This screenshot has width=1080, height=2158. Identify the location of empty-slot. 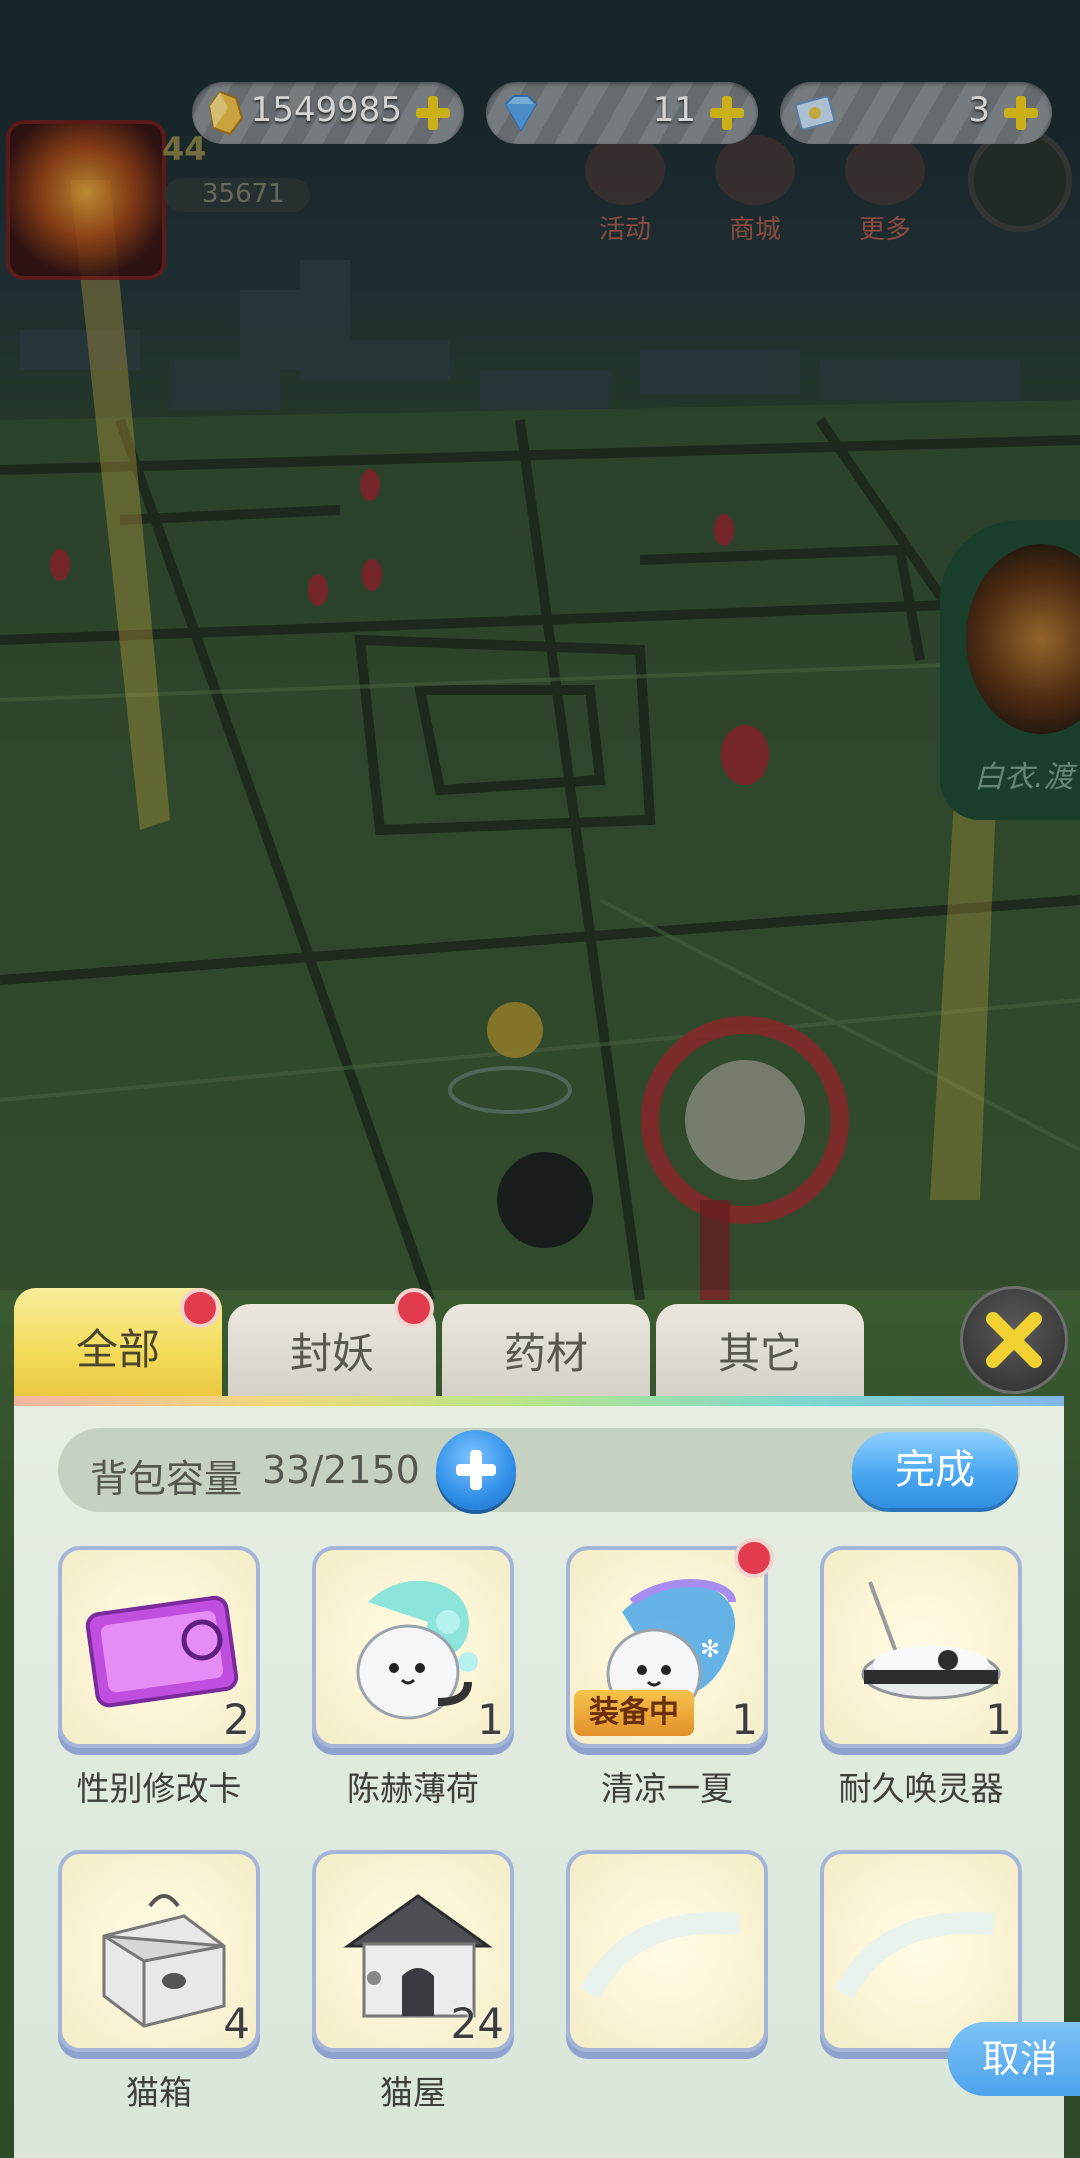
(667, 1951).